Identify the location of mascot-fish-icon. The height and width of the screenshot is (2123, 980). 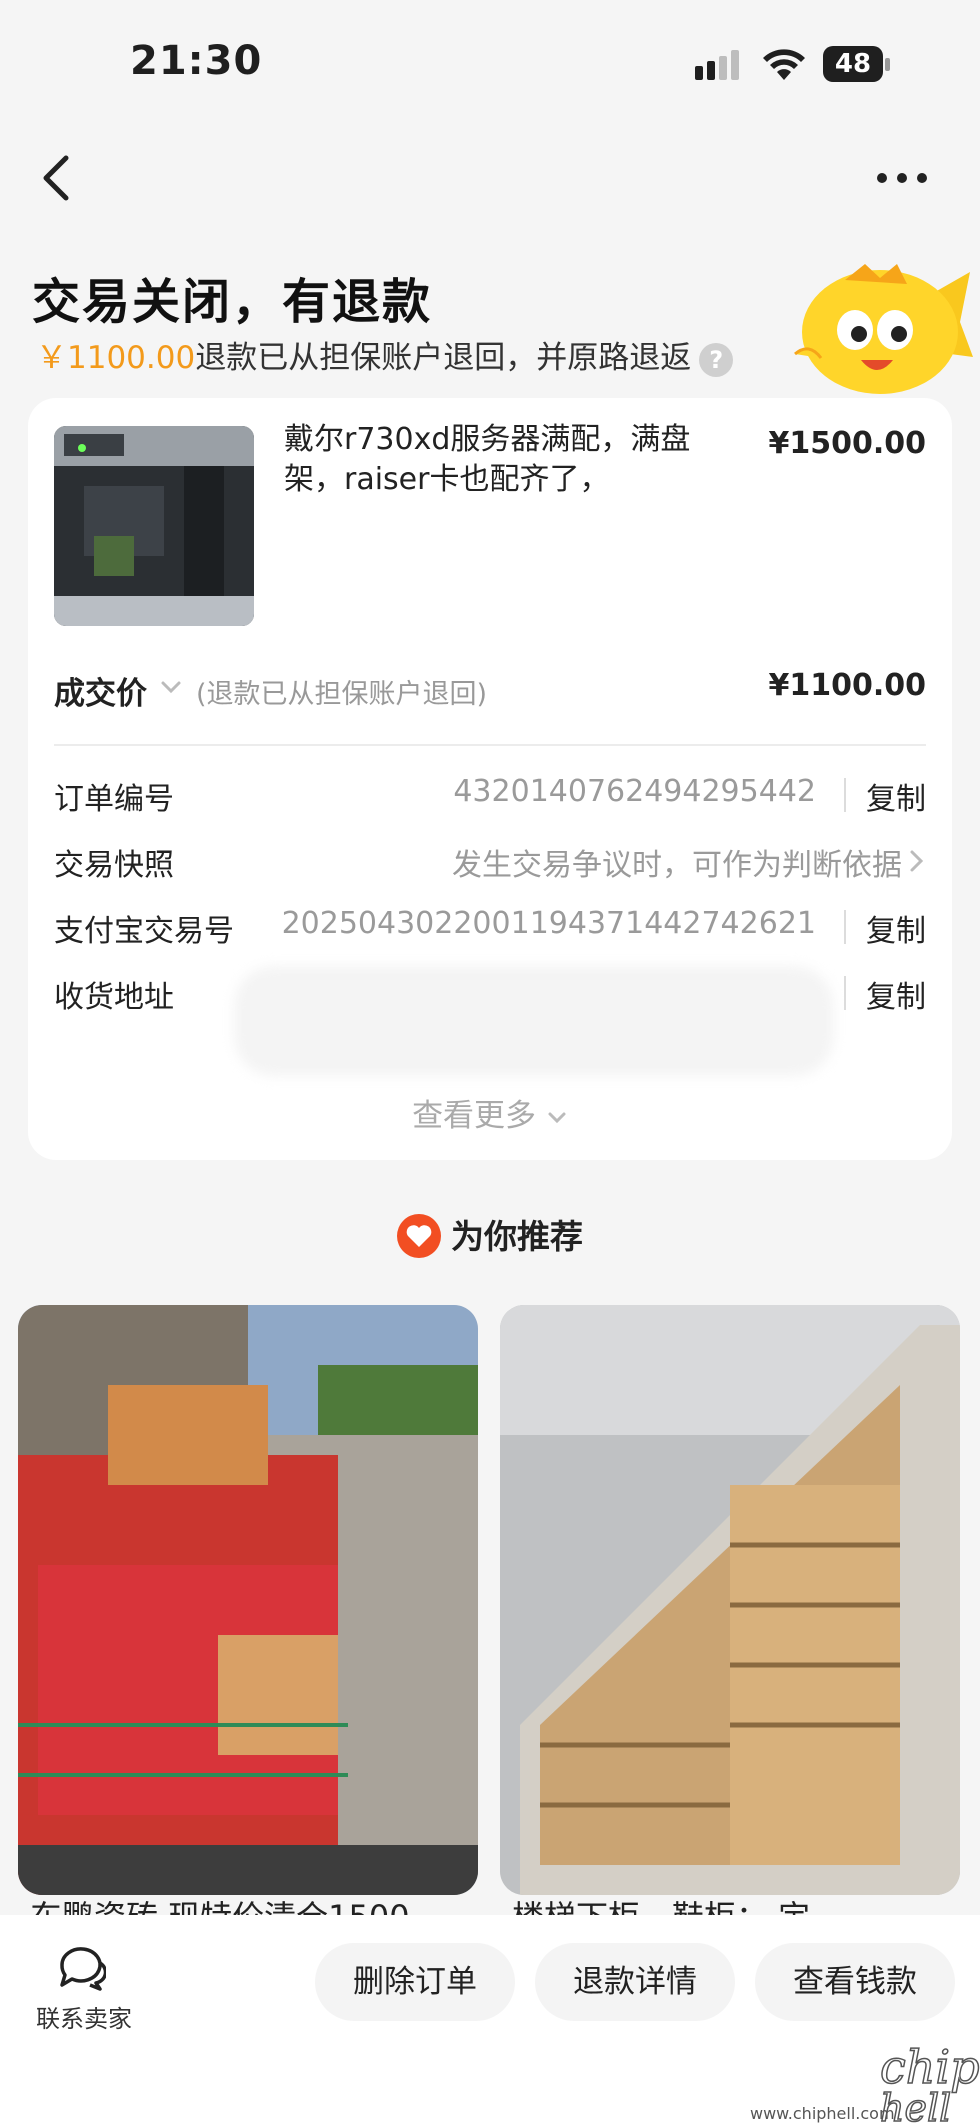
(883, 329).